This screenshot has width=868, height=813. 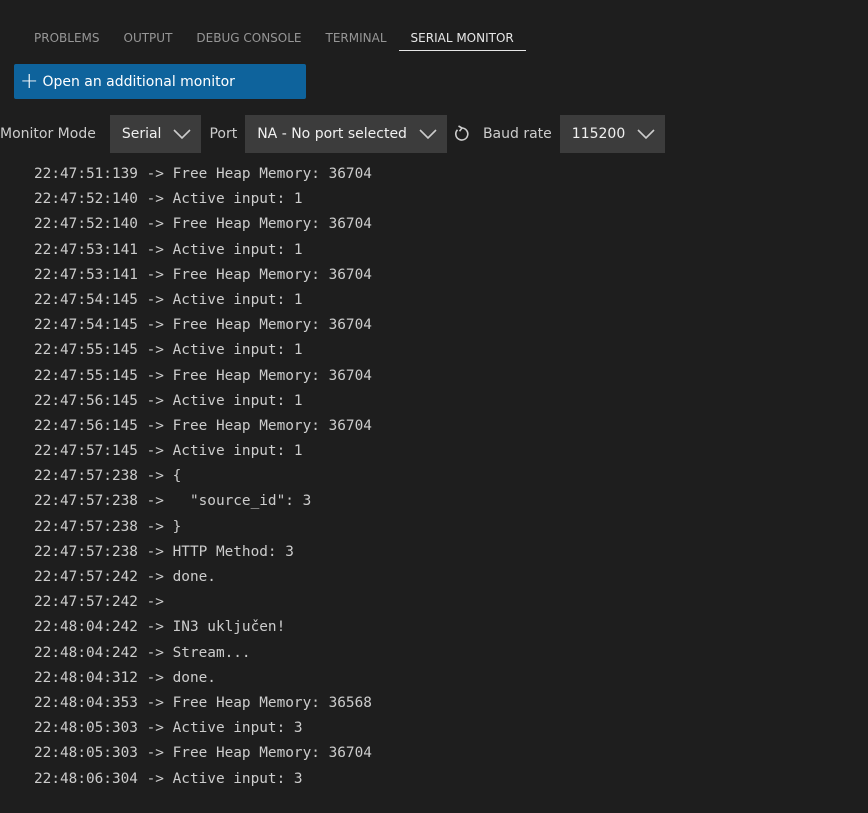 What do you see at coordinates (108, 476) in the screenshot?
I see `log-line: 22:47:57:238 -> {` at bounding box center [108, 476].